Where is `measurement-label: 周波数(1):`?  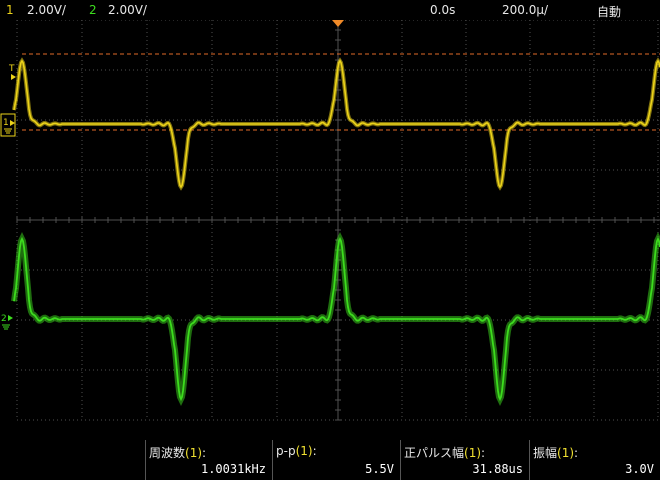 measurement-label: 周波数(1): is located at coordinates (178, 453).